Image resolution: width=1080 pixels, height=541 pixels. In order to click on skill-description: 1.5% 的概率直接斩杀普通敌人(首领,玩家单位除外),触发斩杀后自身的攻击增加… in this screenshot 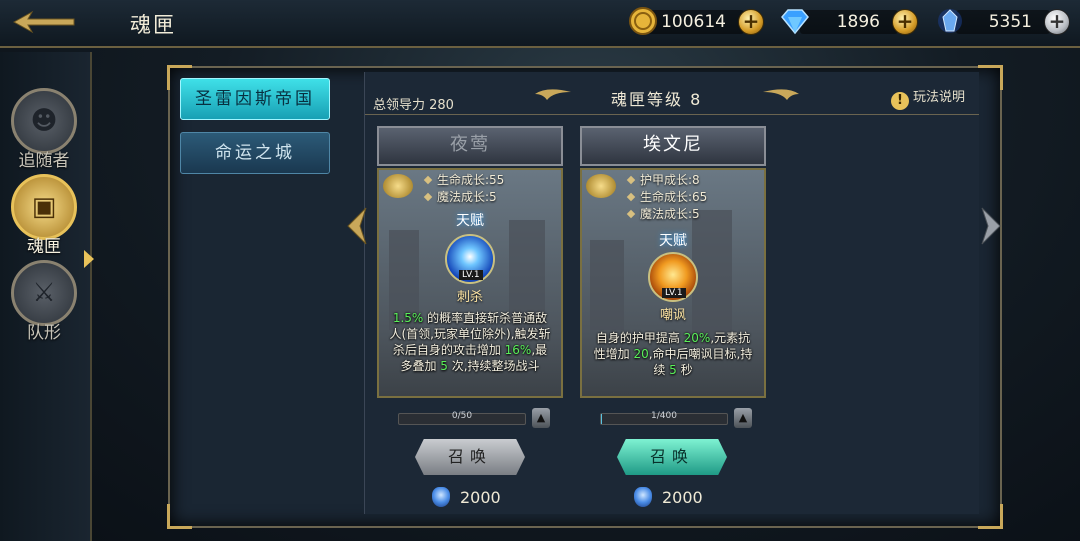, I will do `click(470, 342)`.